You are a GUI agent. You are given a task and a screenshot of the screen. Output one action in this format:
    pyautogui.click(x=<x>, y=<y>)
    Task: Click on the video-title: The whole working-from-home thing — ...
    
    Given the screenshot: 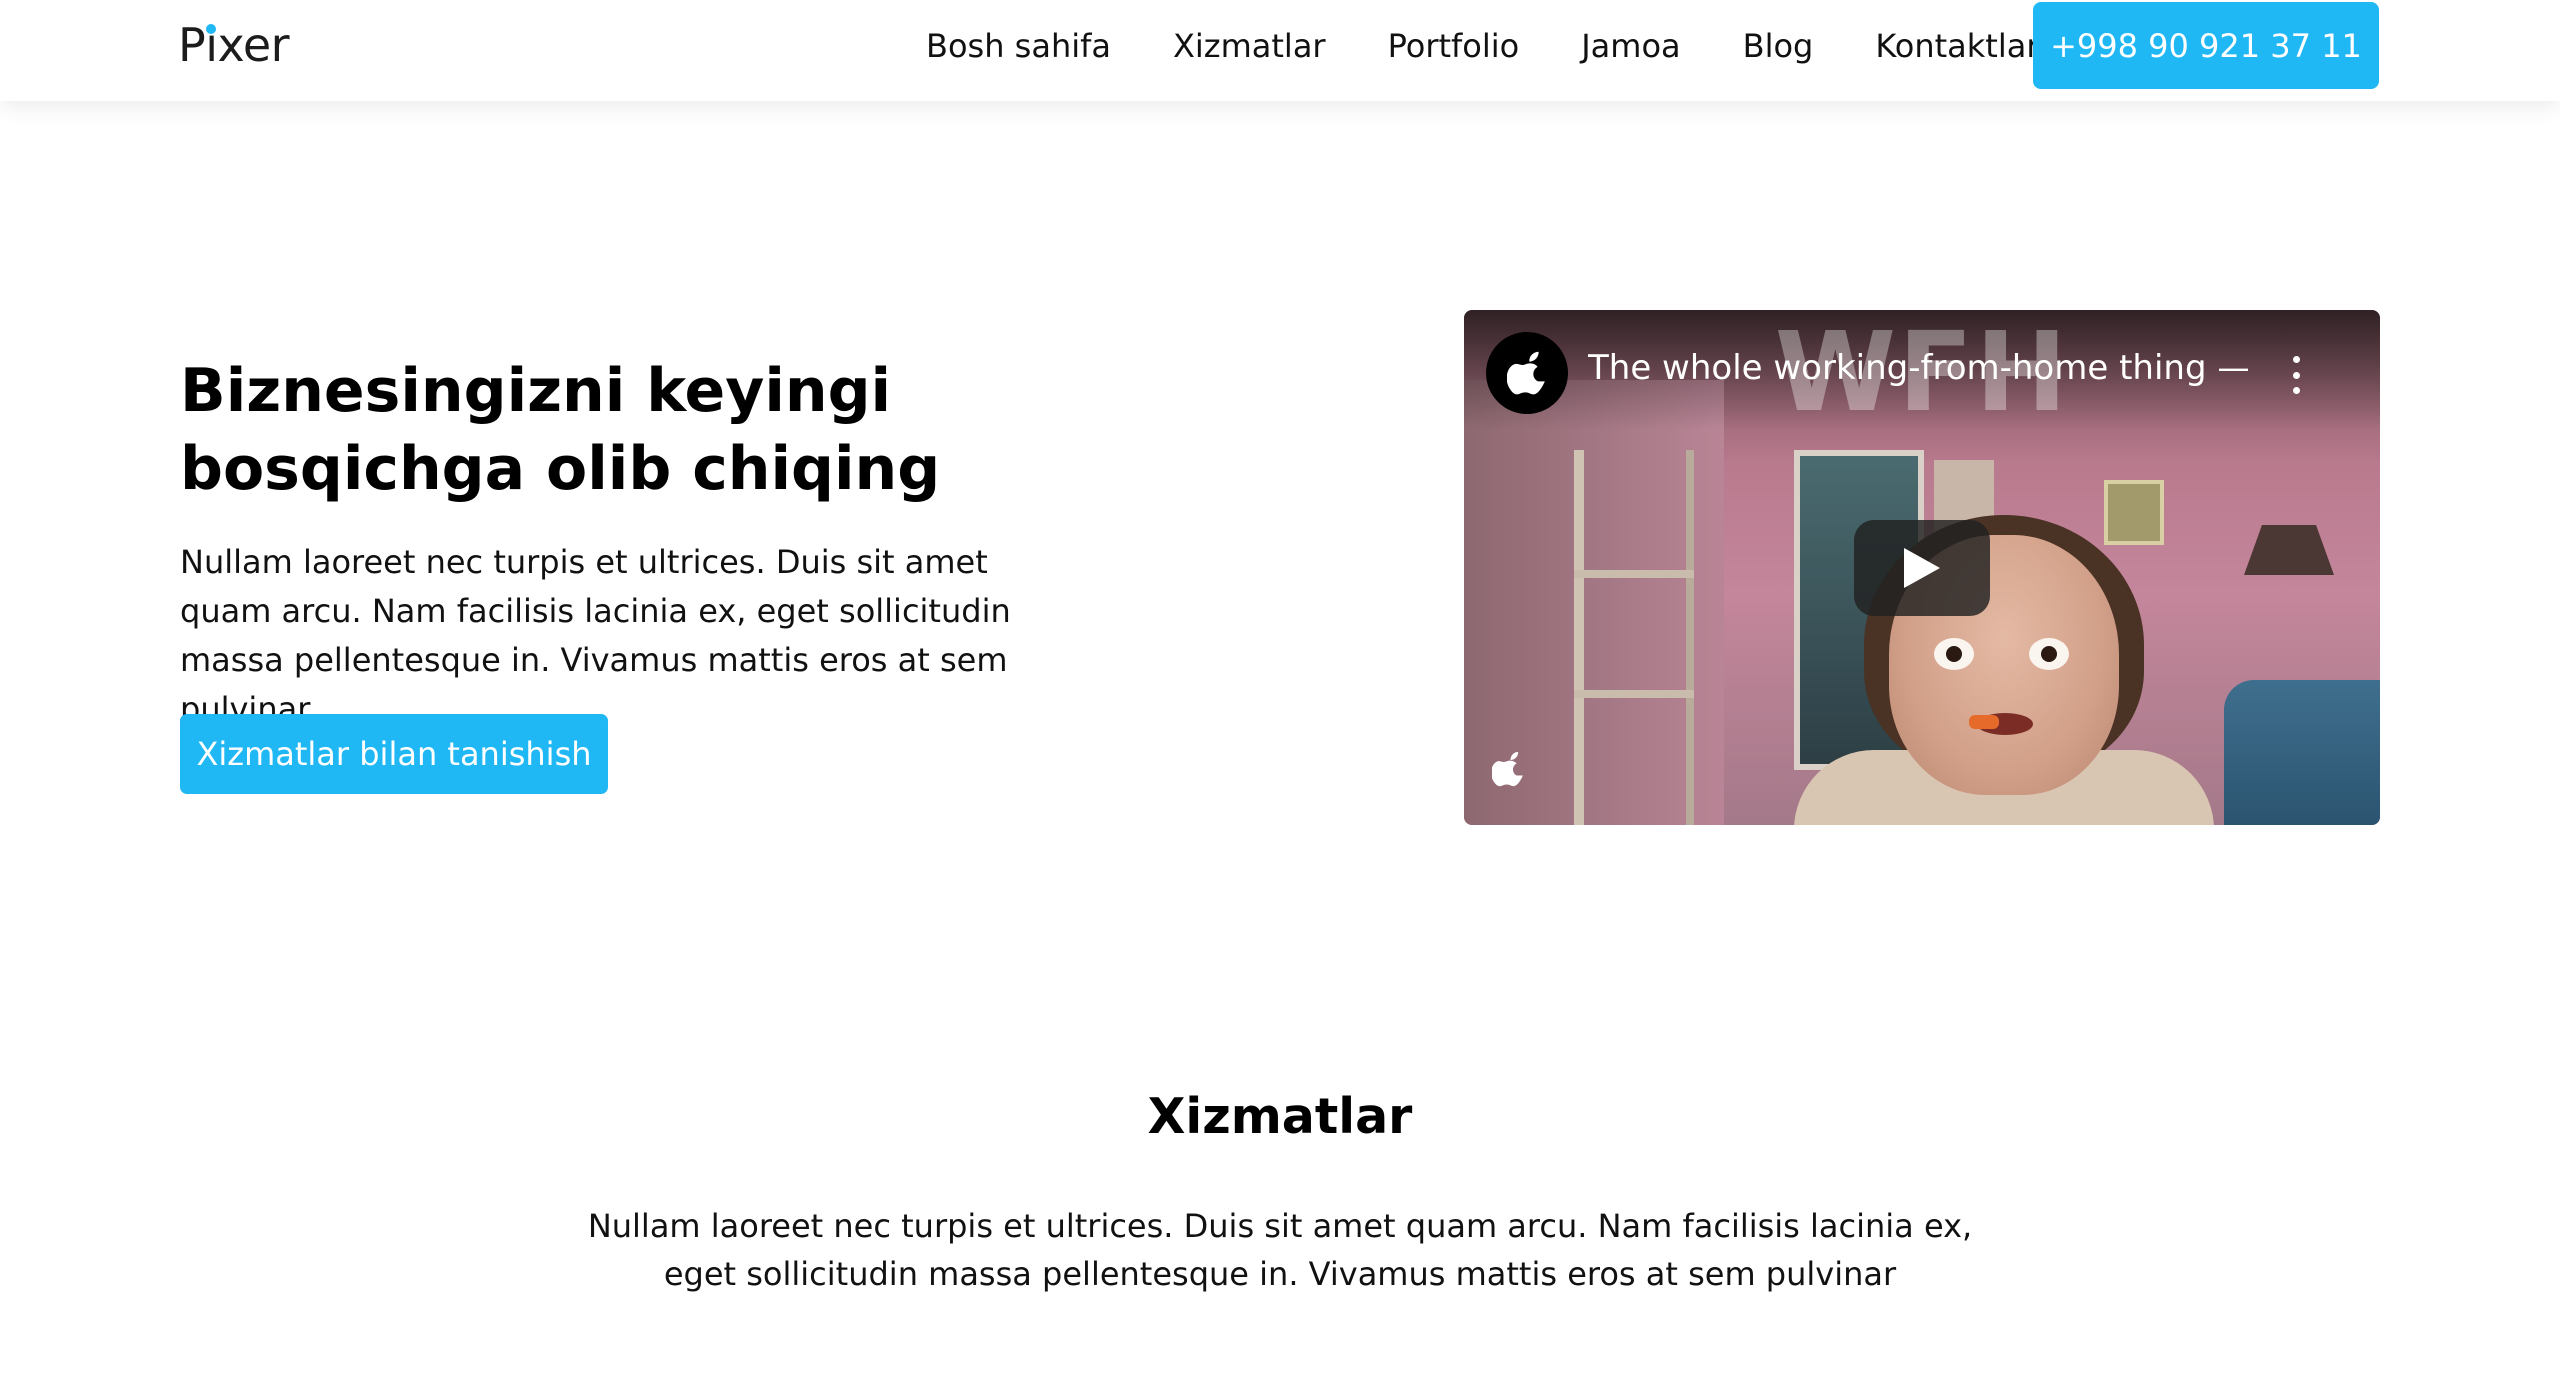 What is the action you would take?
    pyautogui.click(x=1918, y=368)
    